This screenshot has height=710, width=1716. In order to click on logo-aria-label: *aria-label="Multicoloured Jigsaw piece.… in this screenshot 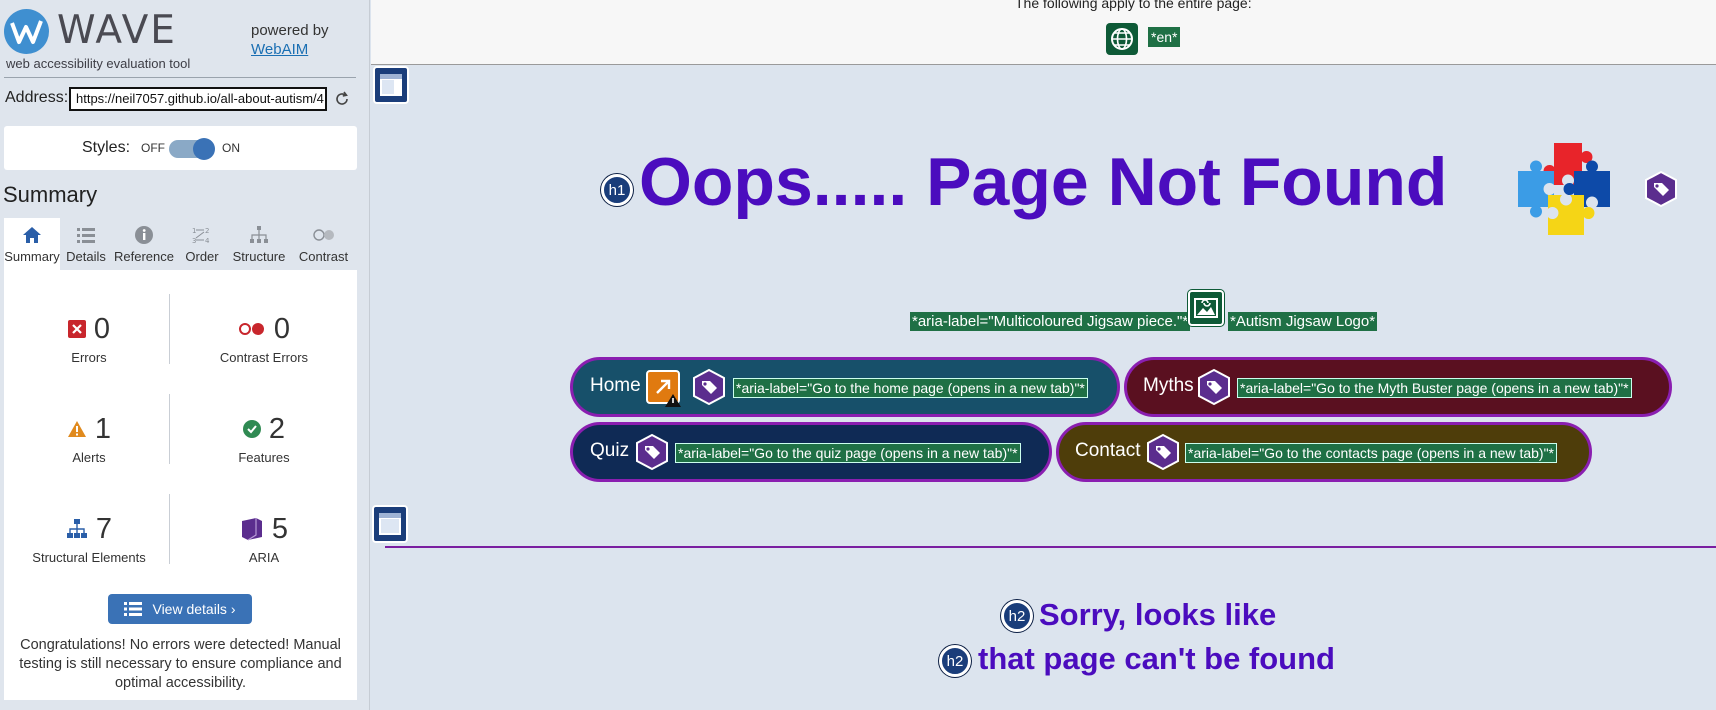, I will do `click(1050, 321)`.